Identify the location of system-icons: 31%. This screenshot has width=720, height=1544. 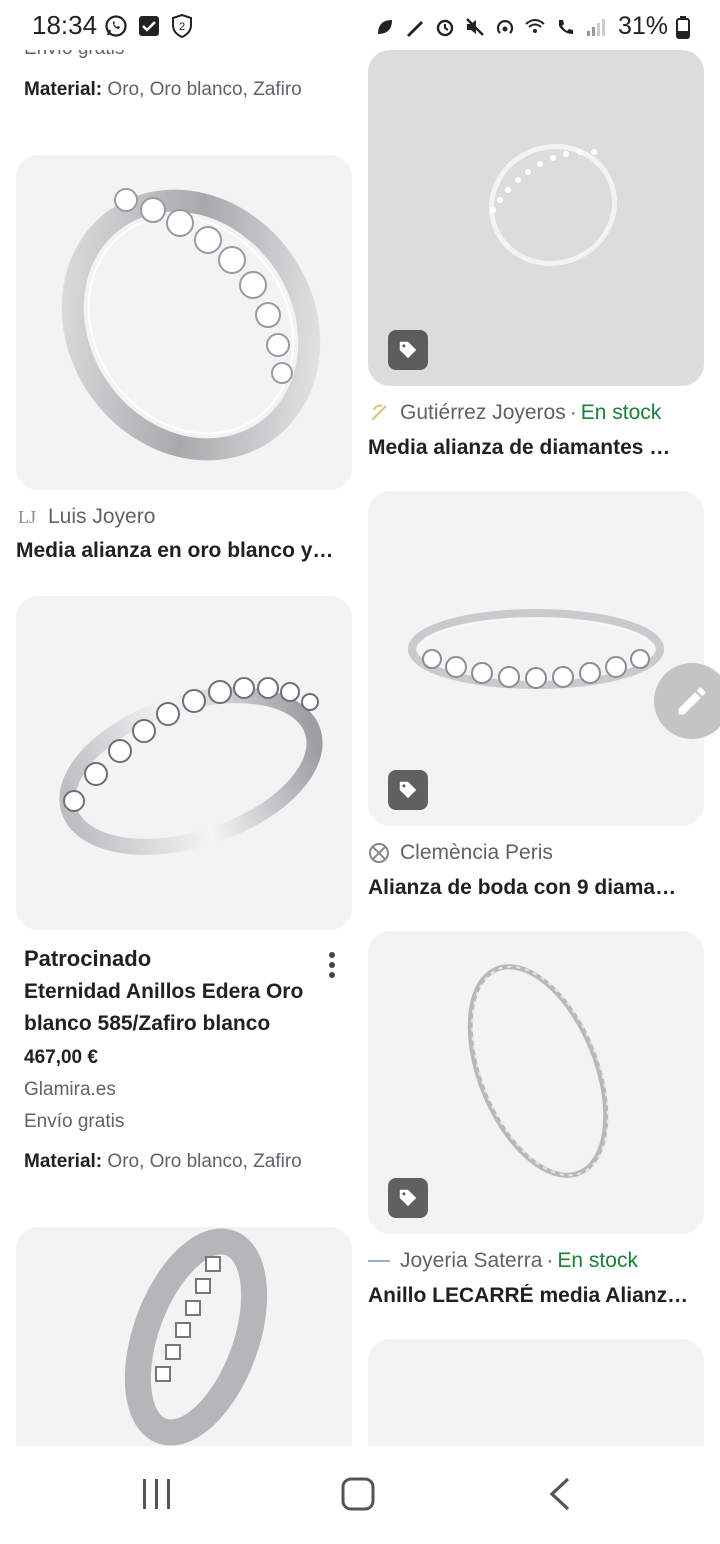
(532, 26).